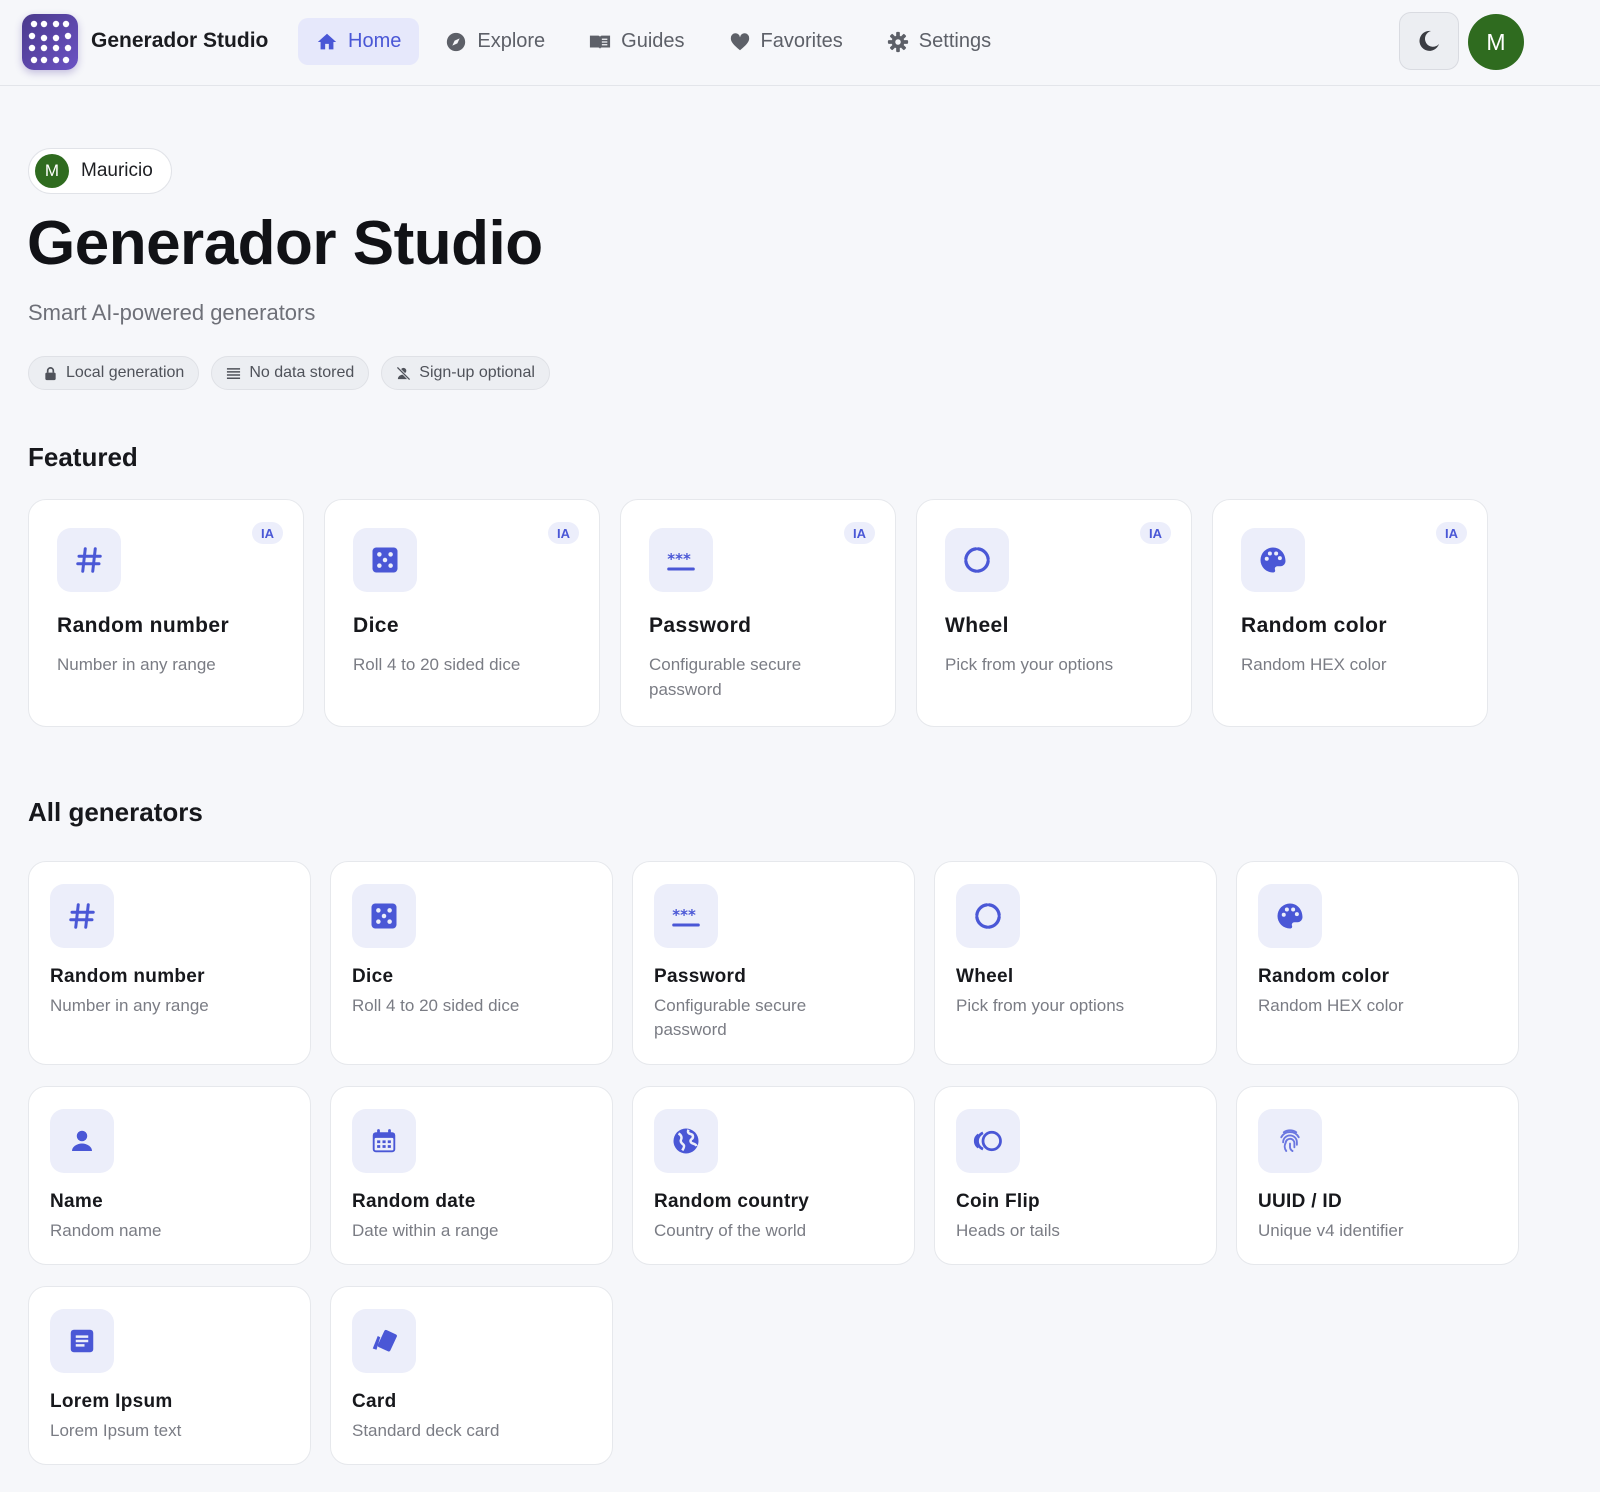 The image size is (1600, 1492). Describe the element at coordinates (477, 372) in the screenshot. I see `badge-label: Sign-up optional` at that location.